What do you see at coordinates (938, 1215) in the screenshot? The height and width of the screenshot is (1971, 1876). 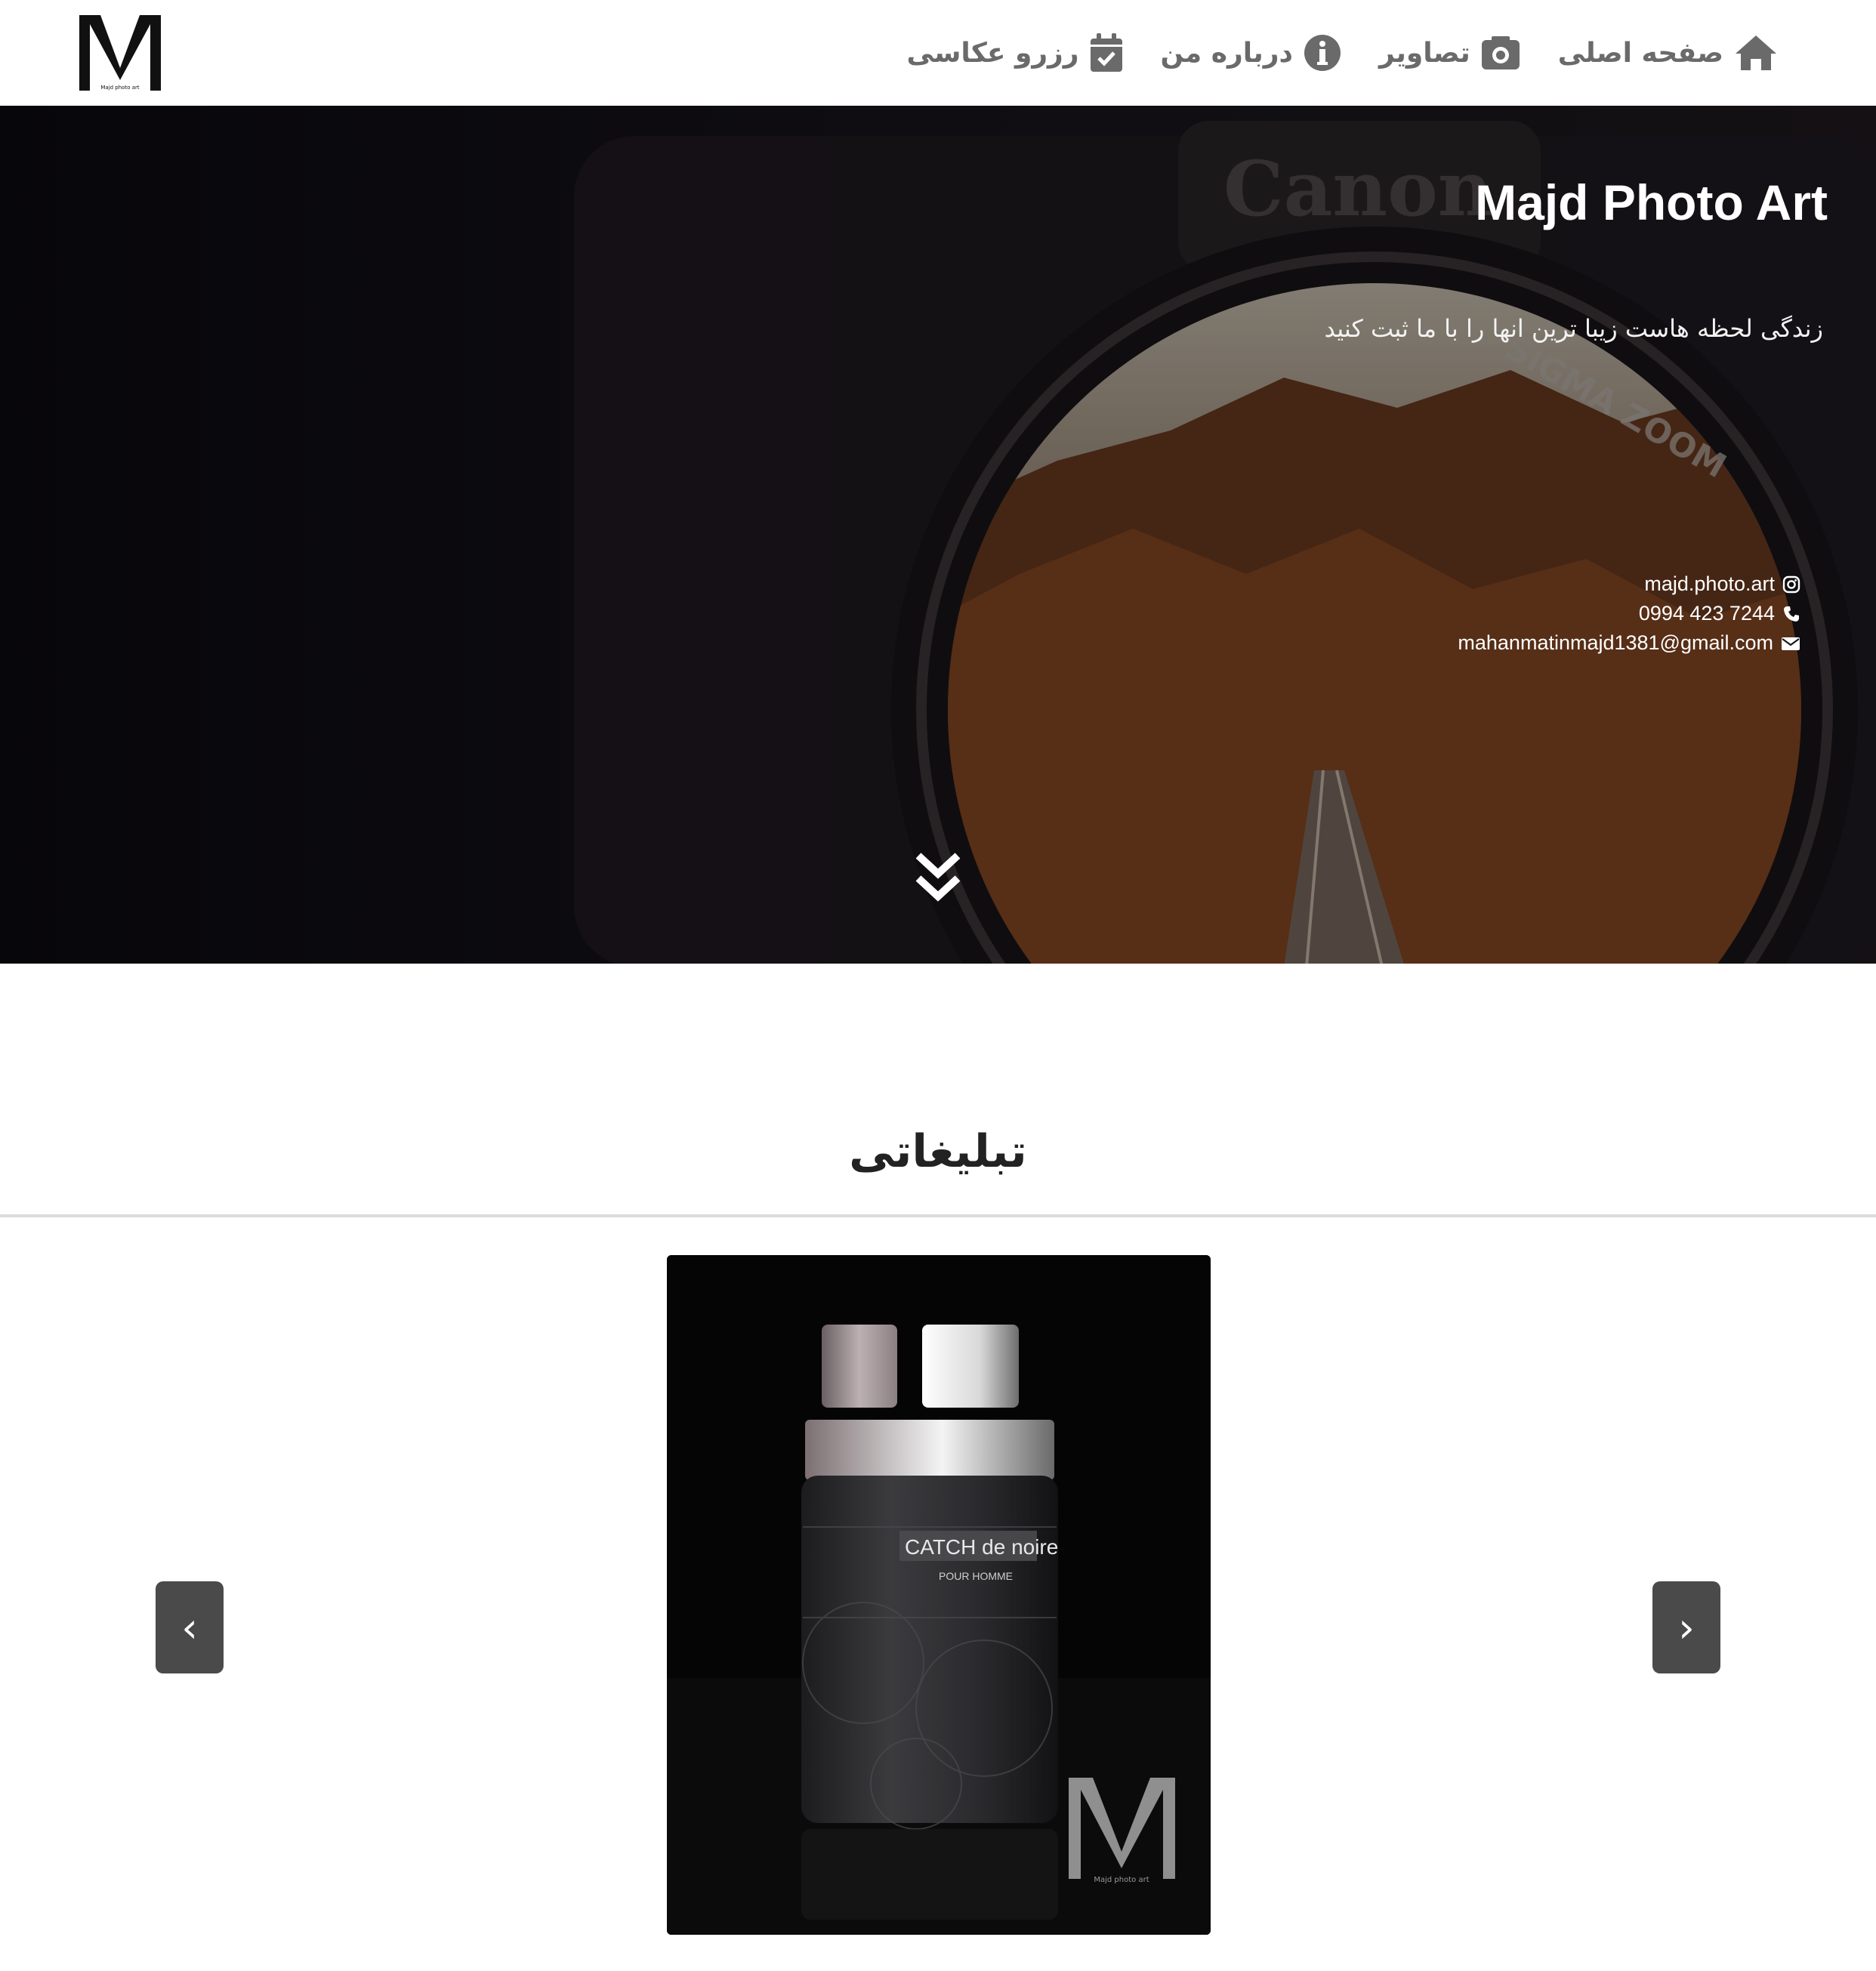 I see `section-divider` at bounding box center [938, 1215].